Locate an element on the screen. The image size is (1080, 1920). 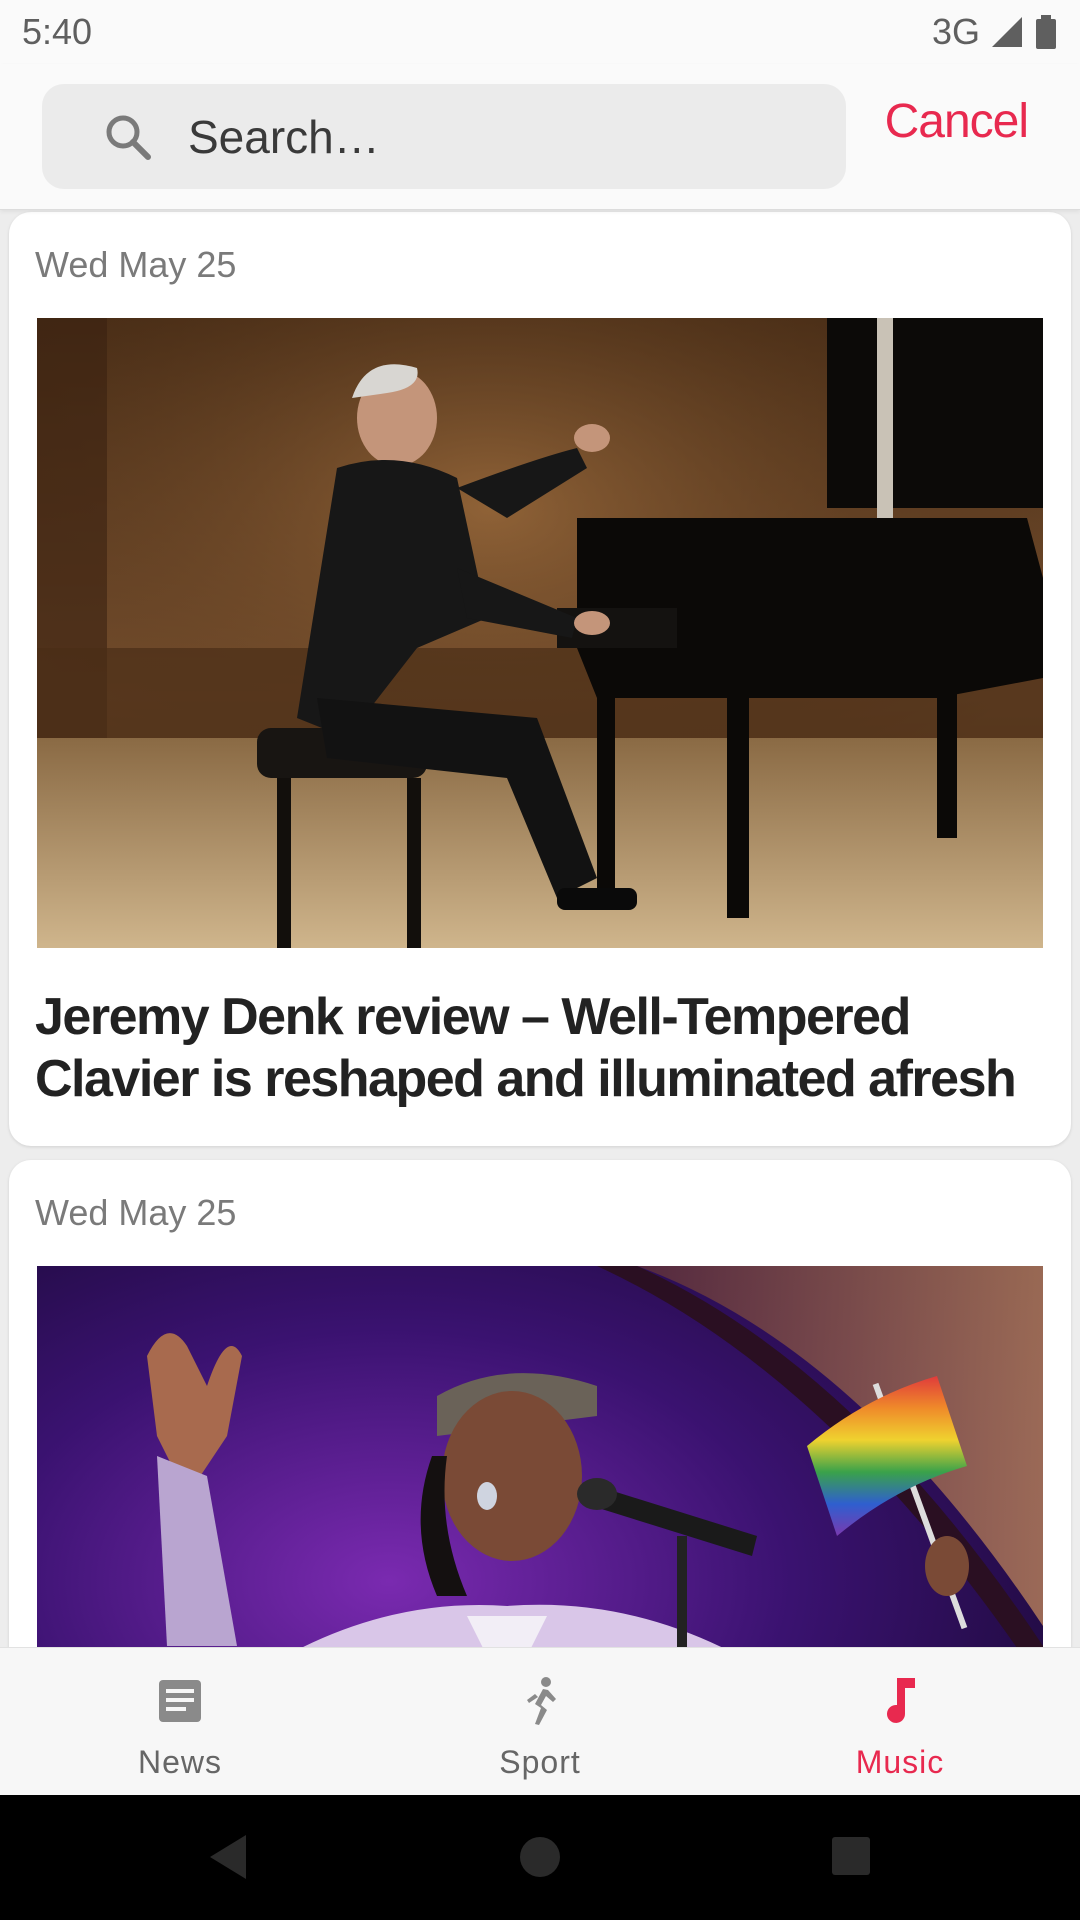
recents-icon is located at coordinates (851, 1856).